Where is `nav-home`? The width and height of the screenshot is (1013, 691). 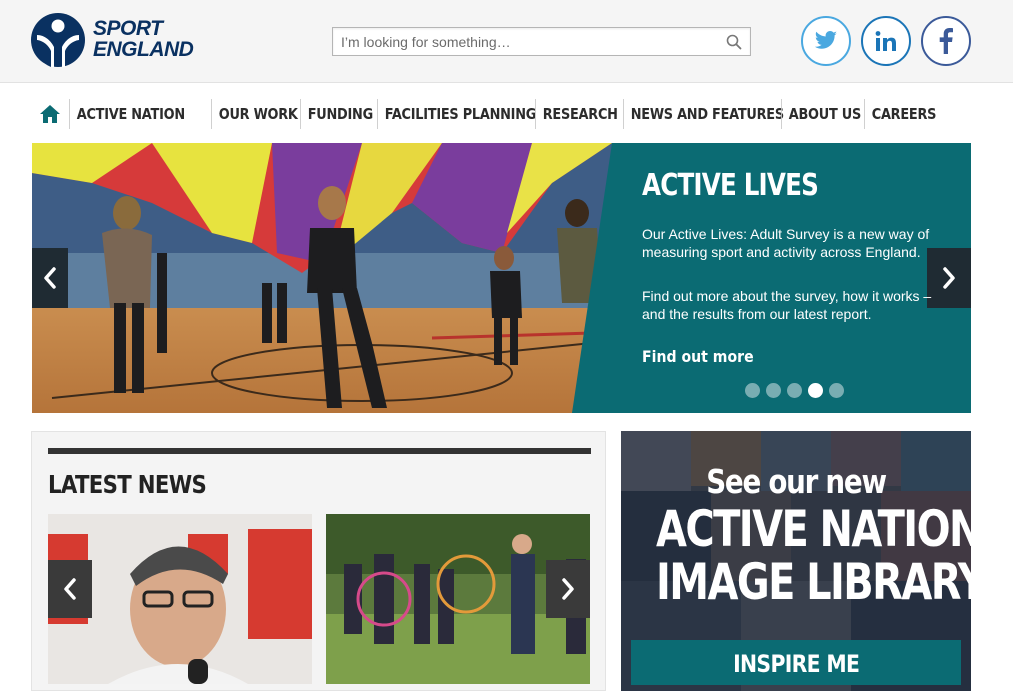
nav-home is located at coordinates (50, 114).